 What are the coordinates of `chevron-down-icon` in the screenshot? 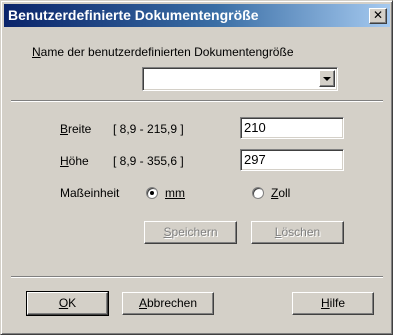 It's located at (327, 79).